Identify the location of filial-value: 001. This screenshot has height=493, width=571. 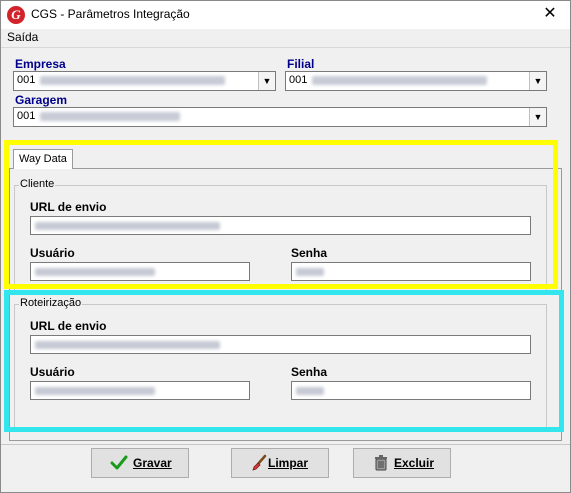
(298, 80).